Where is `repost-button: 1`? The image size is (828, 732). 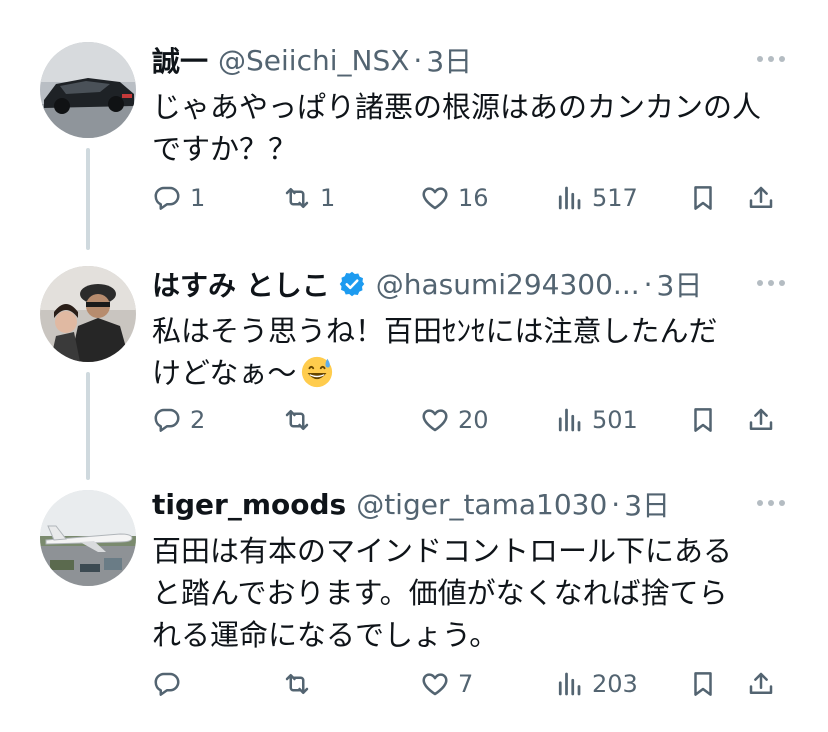 repost-button: 1 is located at coordinates (308, 198).